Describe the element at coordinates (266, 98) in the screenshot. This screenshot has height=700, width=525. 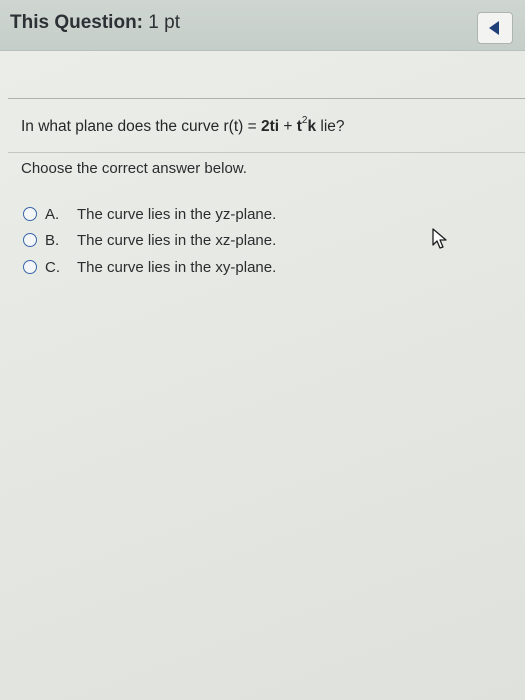
I see `divider-top` at that location.